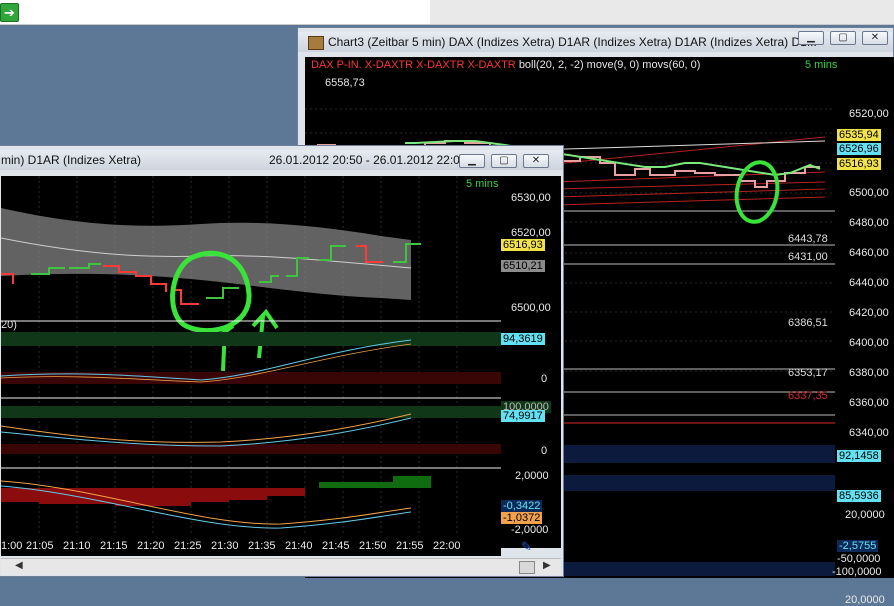 This screenshot has width=894, height=606. What do you see at coordinates (523, 266) in the screenshot?
I see `price-tag-ma: 6510,21` at bounding box center [523, 266].